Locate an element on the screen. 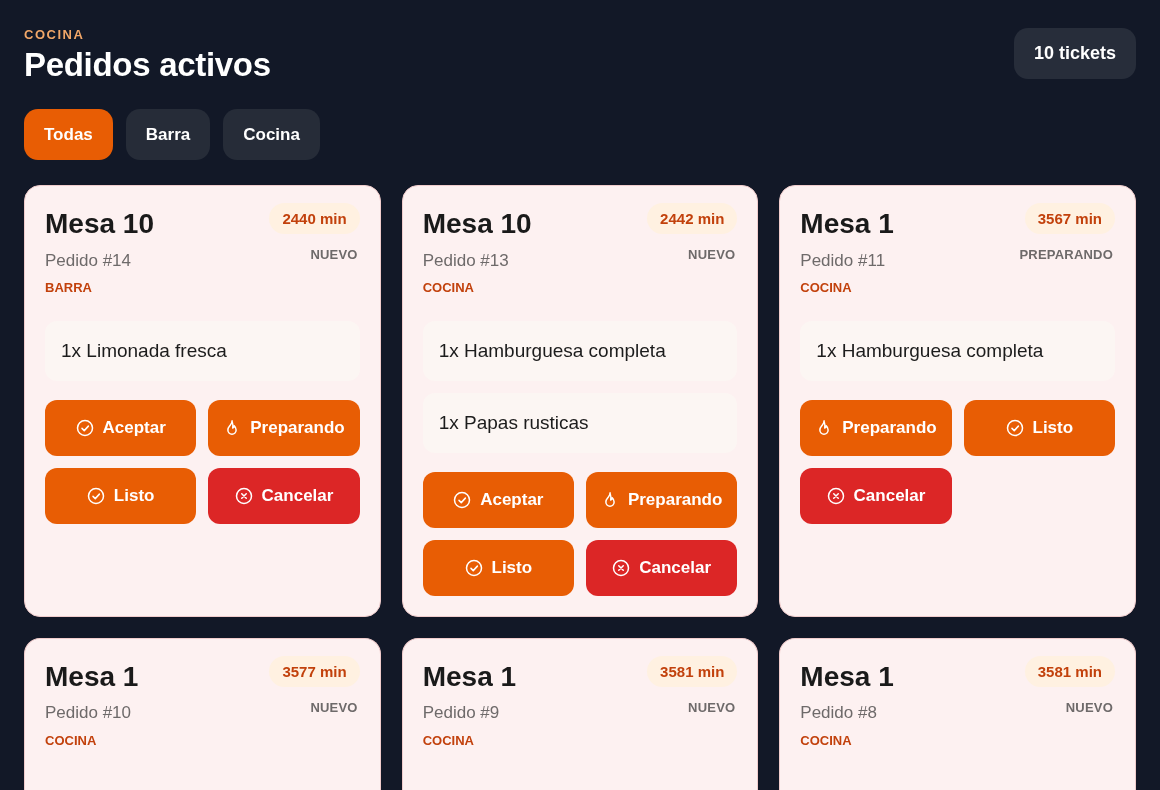 The image size is (1160, 790). elapsed-time: 3577 min is located at coordinates (314, 671).